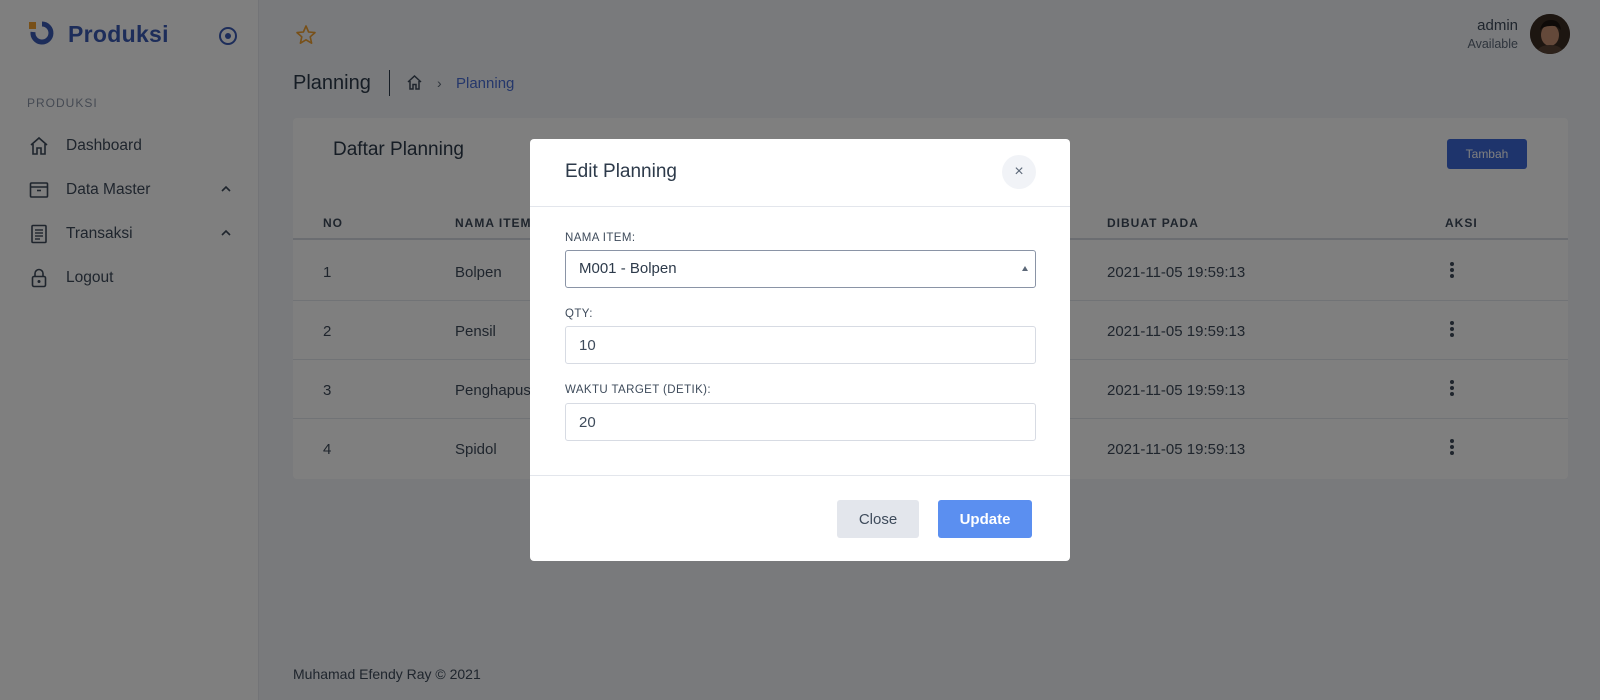 The image size is (1600, 700). I want to click on waktu-target-input, so click(800, 422).